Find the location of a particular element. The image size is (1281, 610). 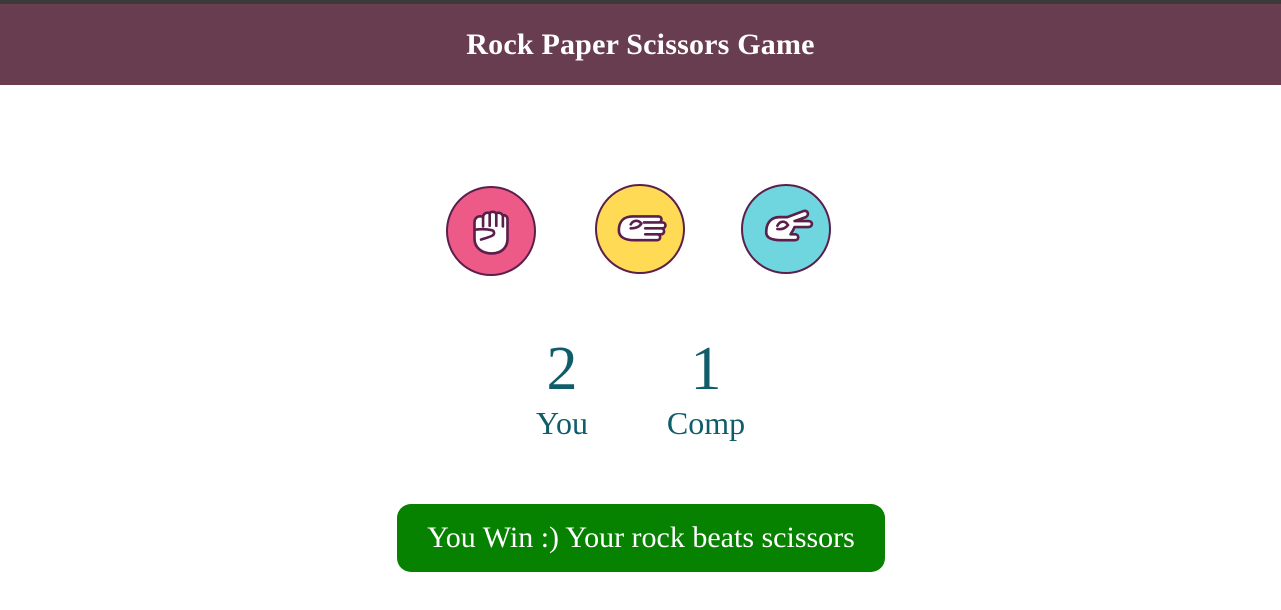

page-title: Rock Paper Scissors Game is located at coordinates (640, 44).